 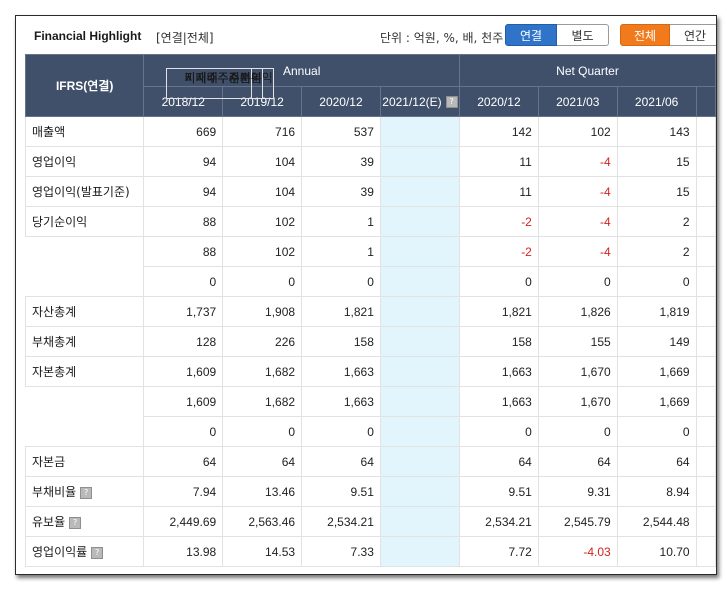 What do you see at coordinates (185, 38) in the screenshot?
I see `panel-subtitle: [연결|전체]` at bounding box center [185, 38].